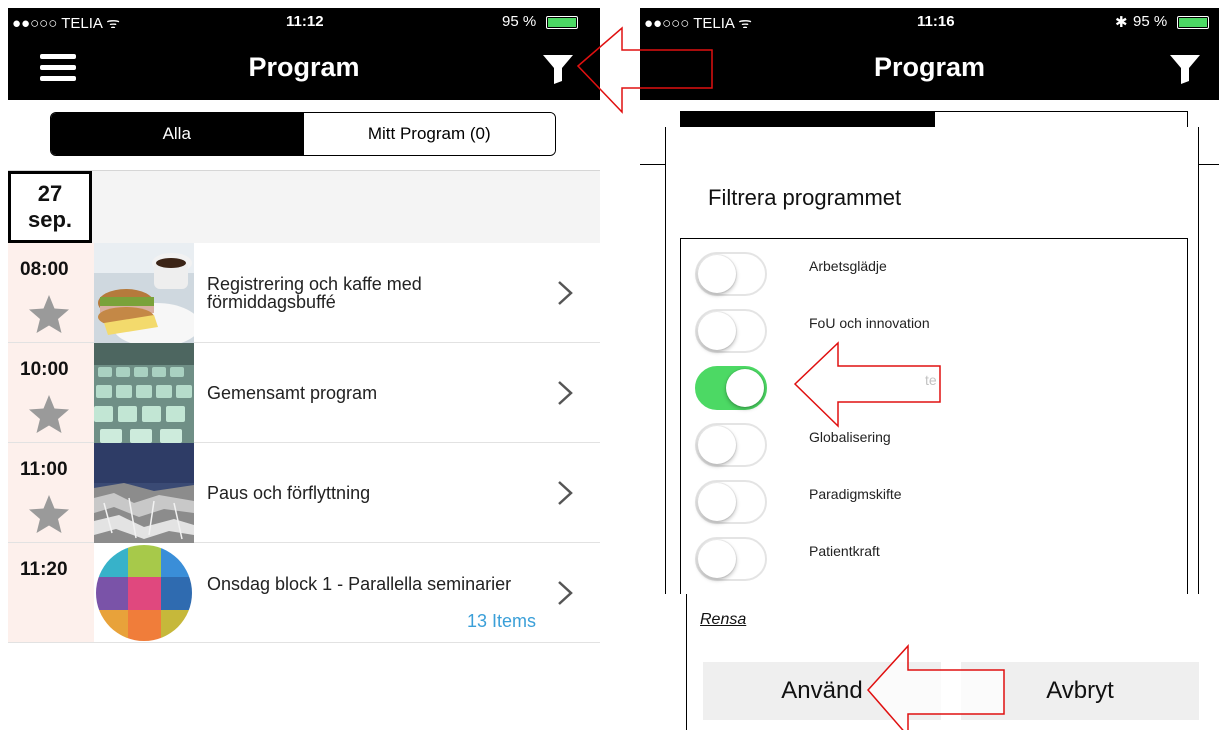 Image resolution: width=1219 pixels, height=730 pixels. I want to click on tab-alla: Alla, so click(177, 134).